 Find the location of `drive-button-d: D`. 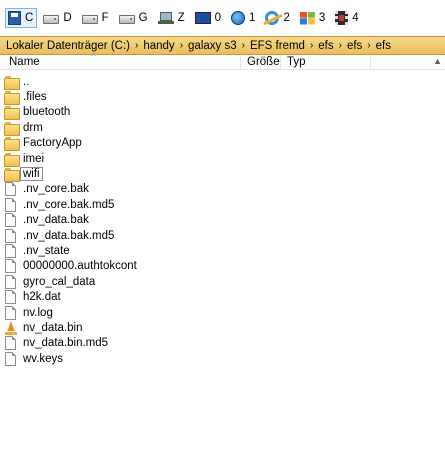

drive-button-d: D is located at coordinates (57, 18).